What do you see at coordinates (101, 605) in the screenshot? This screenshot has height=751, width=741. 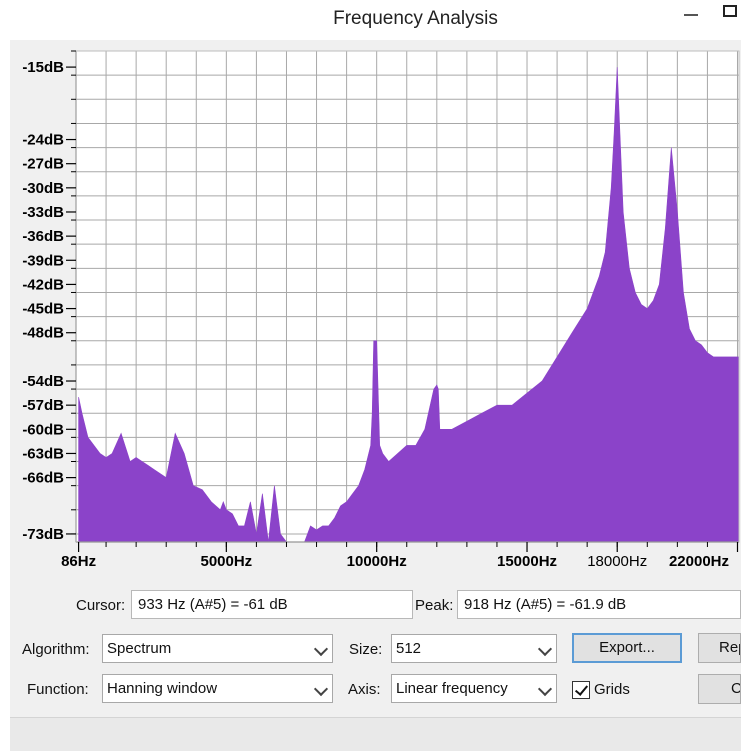 I see `cursor-label: Cursor:` at bounding box center [101, 605].